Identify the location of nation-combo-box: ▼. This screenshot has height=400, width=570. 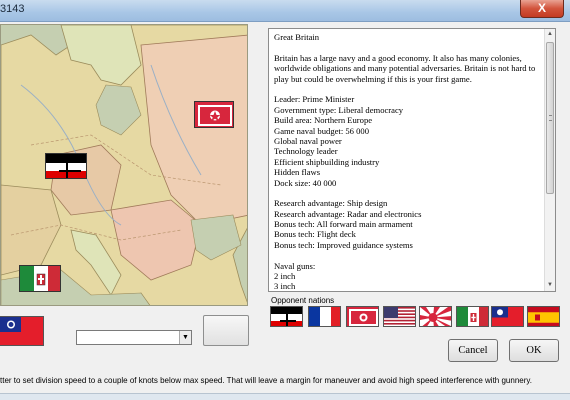
(134, 337).